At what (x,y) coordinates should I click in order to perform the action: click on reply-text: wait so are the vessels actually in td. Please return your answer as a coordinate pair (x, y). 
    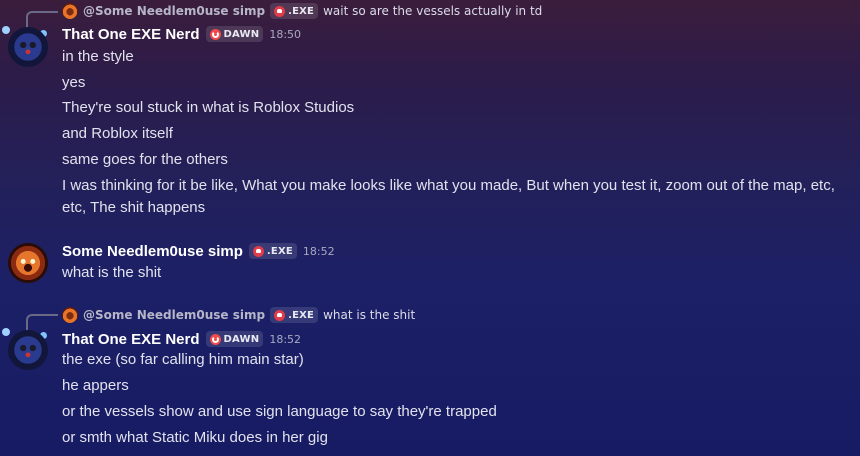
    Looking at the image, I should click on (432, 11).